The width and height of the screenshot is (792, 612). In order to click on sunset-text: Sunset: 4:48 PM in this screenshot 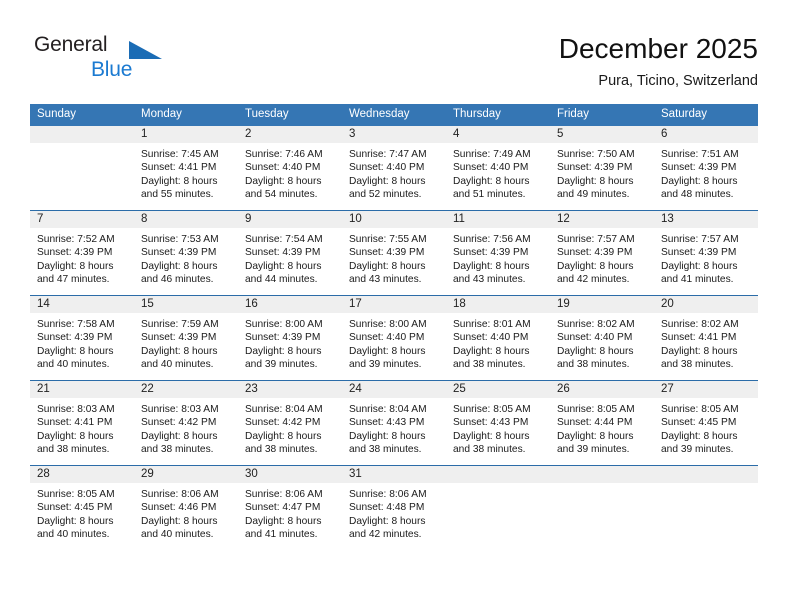, I will do `click(387, 508)`.